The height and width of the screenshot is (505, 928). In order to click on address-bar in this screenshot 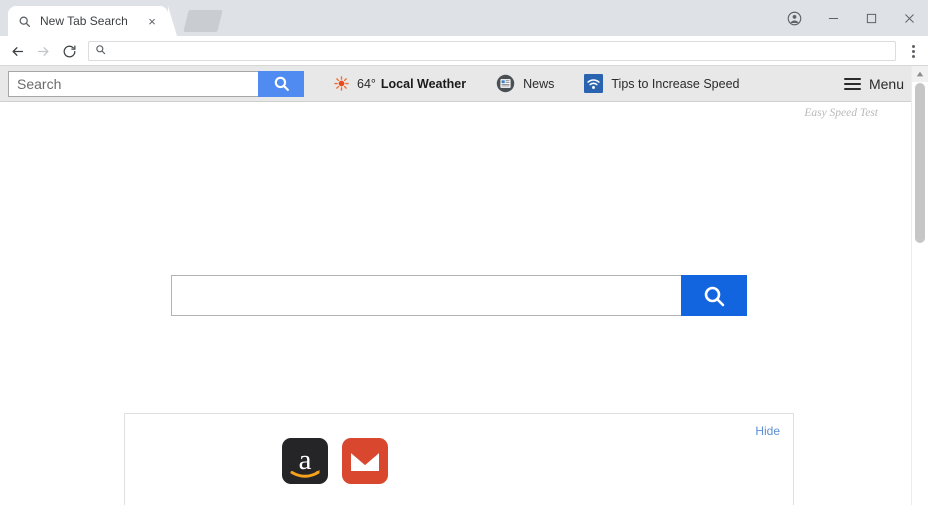, I will do `click(492, 51)`.